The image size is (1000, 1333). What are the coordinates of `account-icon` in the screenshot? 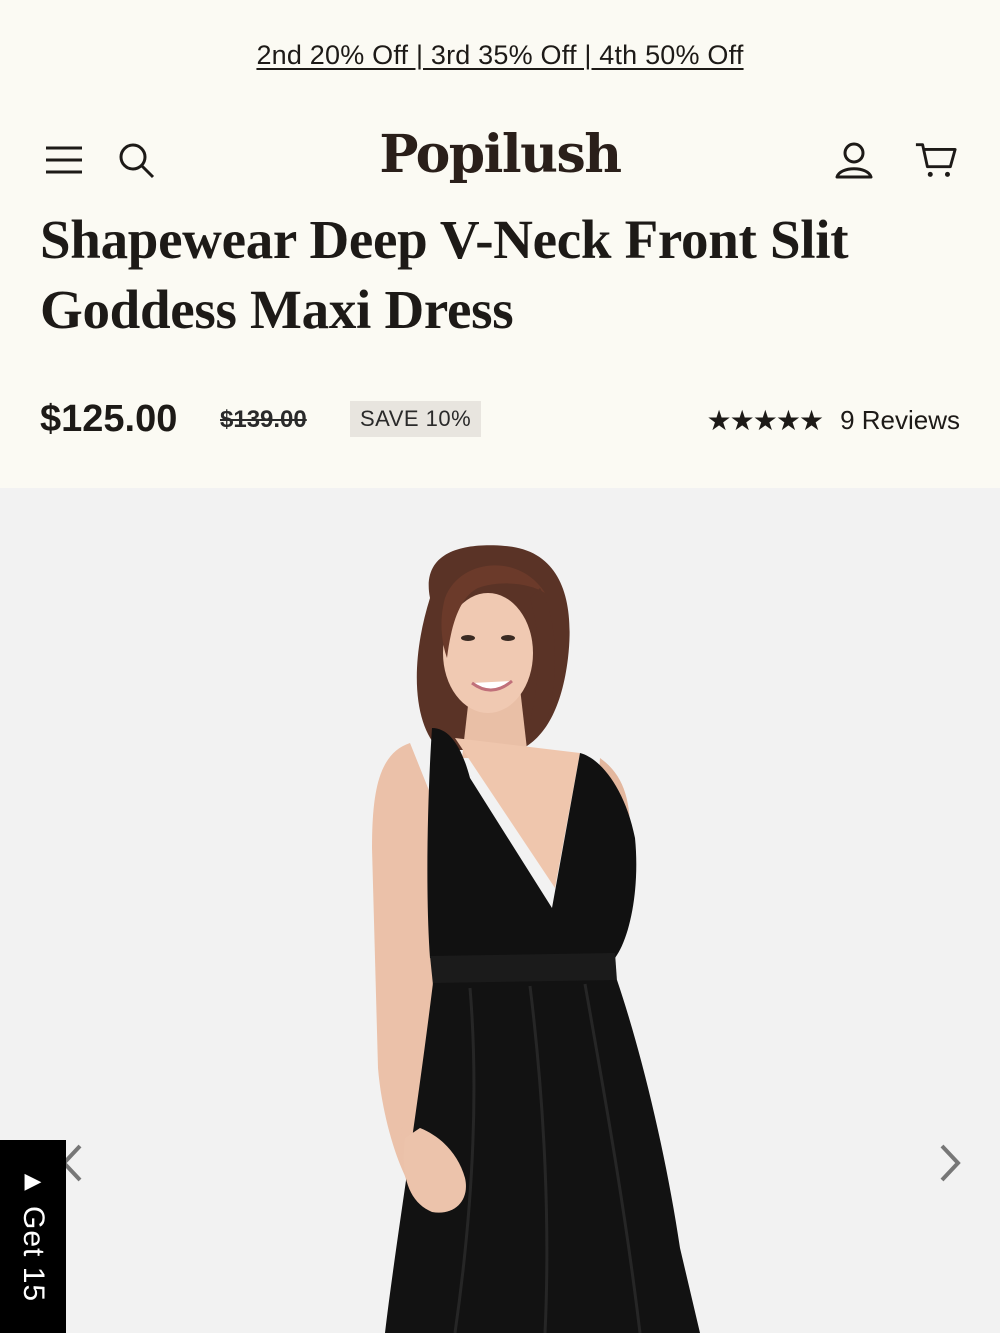 It's located at (854, 160).